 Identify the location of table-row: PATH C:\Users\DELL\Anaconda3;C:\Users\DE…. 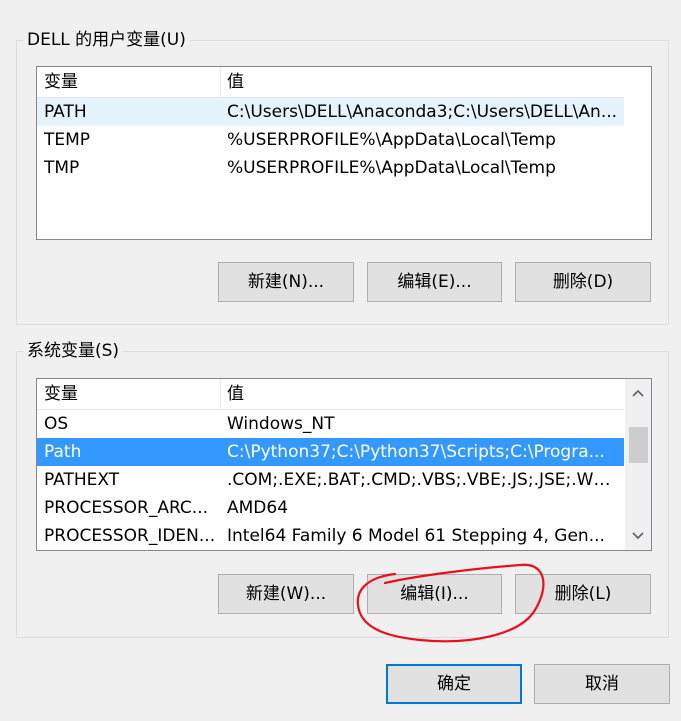
(330, 112).